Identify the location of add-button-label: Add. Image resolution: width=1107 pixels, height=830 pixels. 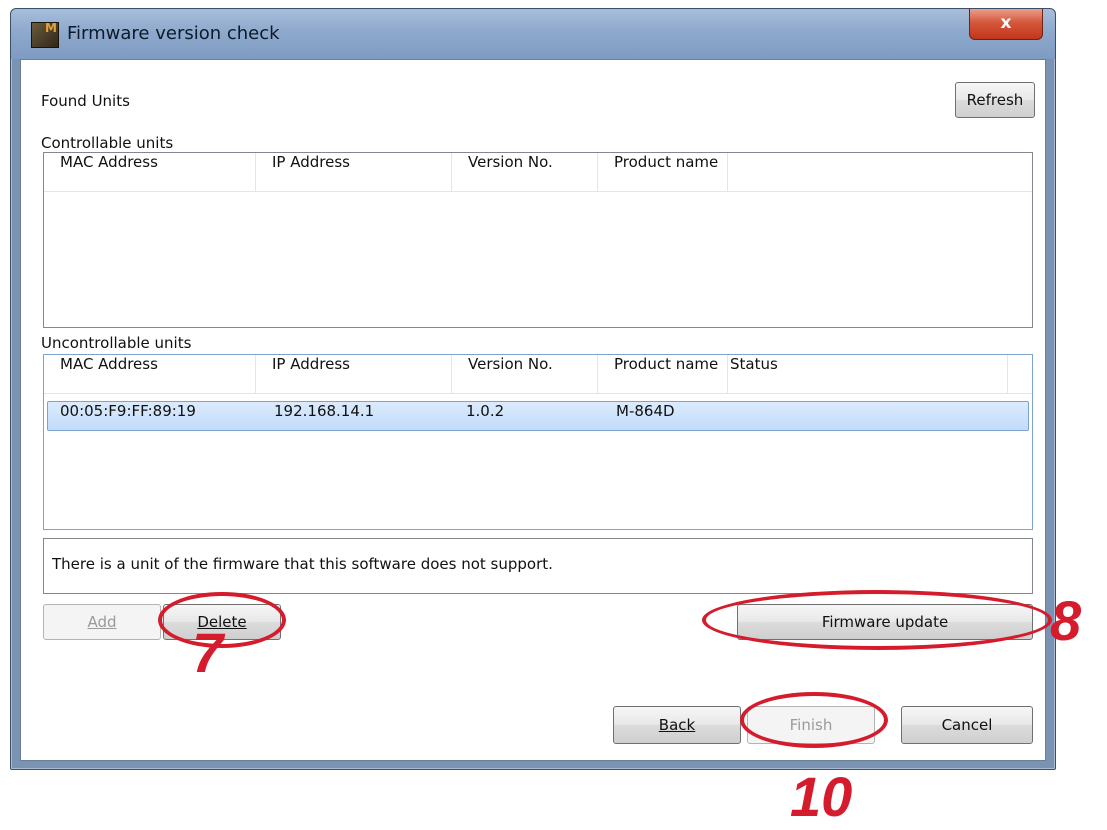
(102, 622).